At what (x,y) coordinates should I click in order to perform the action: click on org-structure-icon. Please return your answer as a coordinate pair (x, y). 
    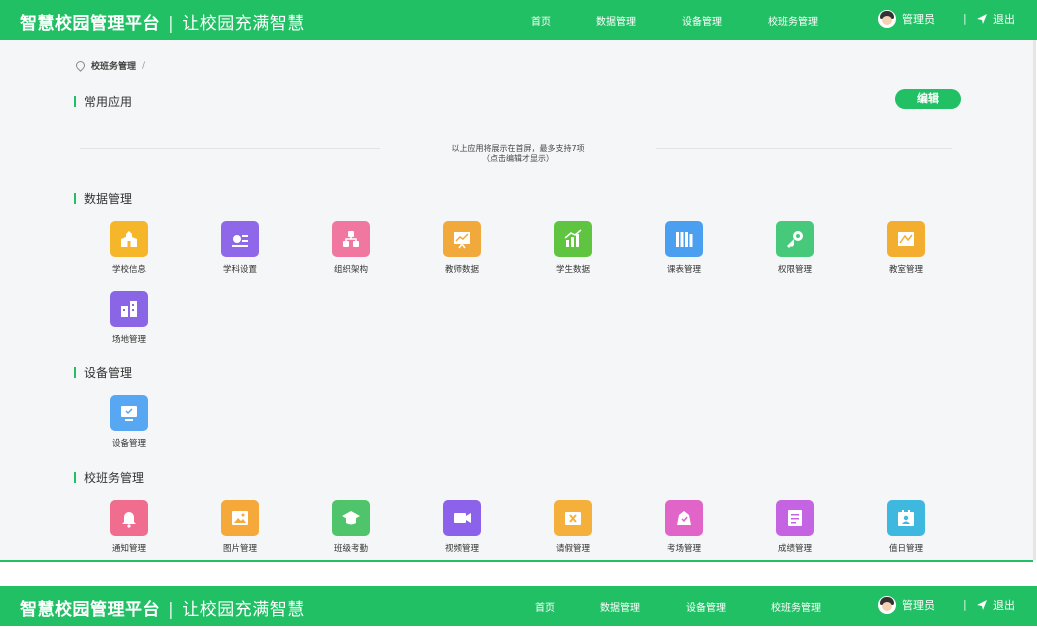
    Looking at the image, I should click on (351, 239).